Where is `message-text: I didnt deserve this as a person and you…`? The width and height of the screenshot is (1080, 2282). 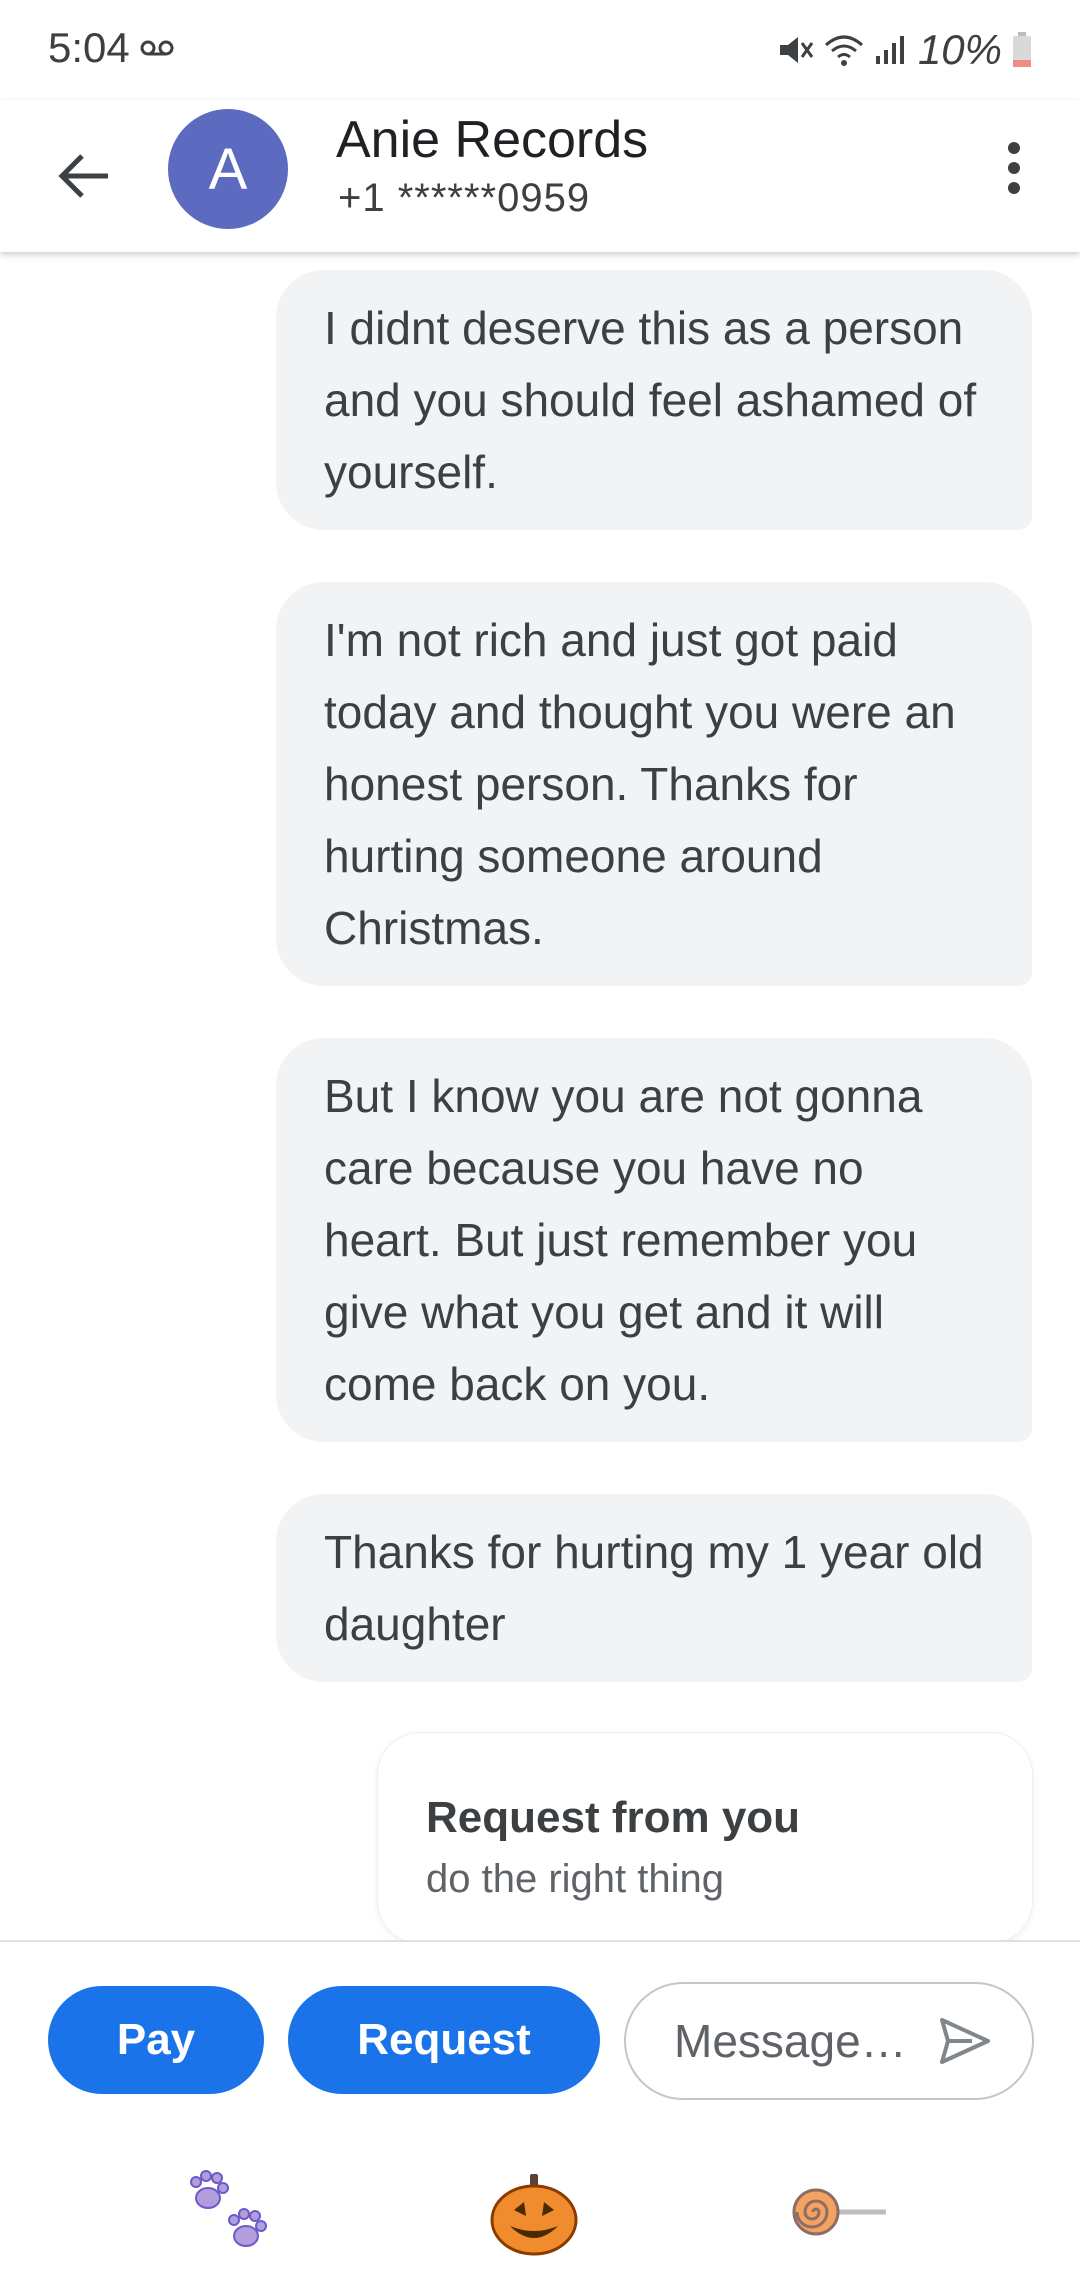
message-text: I didnt deserve this as a person and you… is located at coordinates (650, 400).